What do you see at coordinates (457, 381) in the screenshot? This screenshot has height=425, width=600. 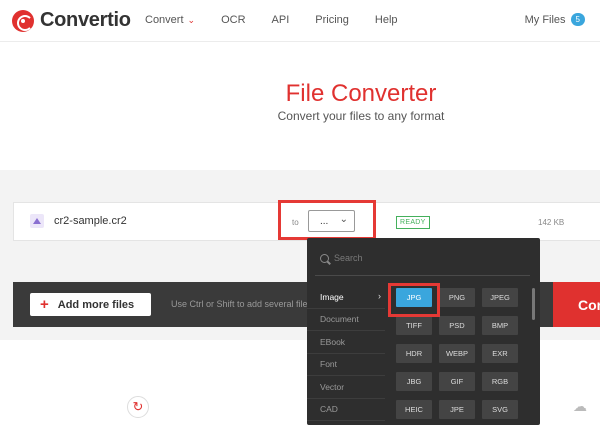 I see `format-option-gif: GIF` at bounding box center [457, 381].